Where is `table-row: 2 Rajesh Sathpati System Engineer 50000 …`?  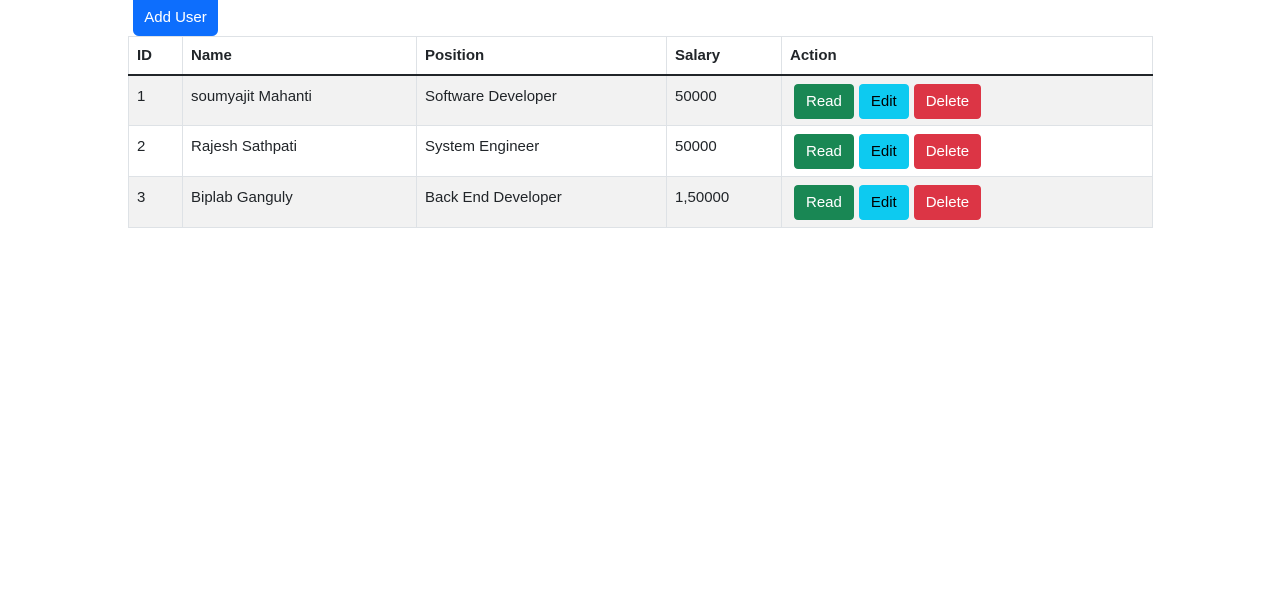 table-row: 2 Rajesh Sathpati System Engineer 50000 … is located at coordinates (640, 151).